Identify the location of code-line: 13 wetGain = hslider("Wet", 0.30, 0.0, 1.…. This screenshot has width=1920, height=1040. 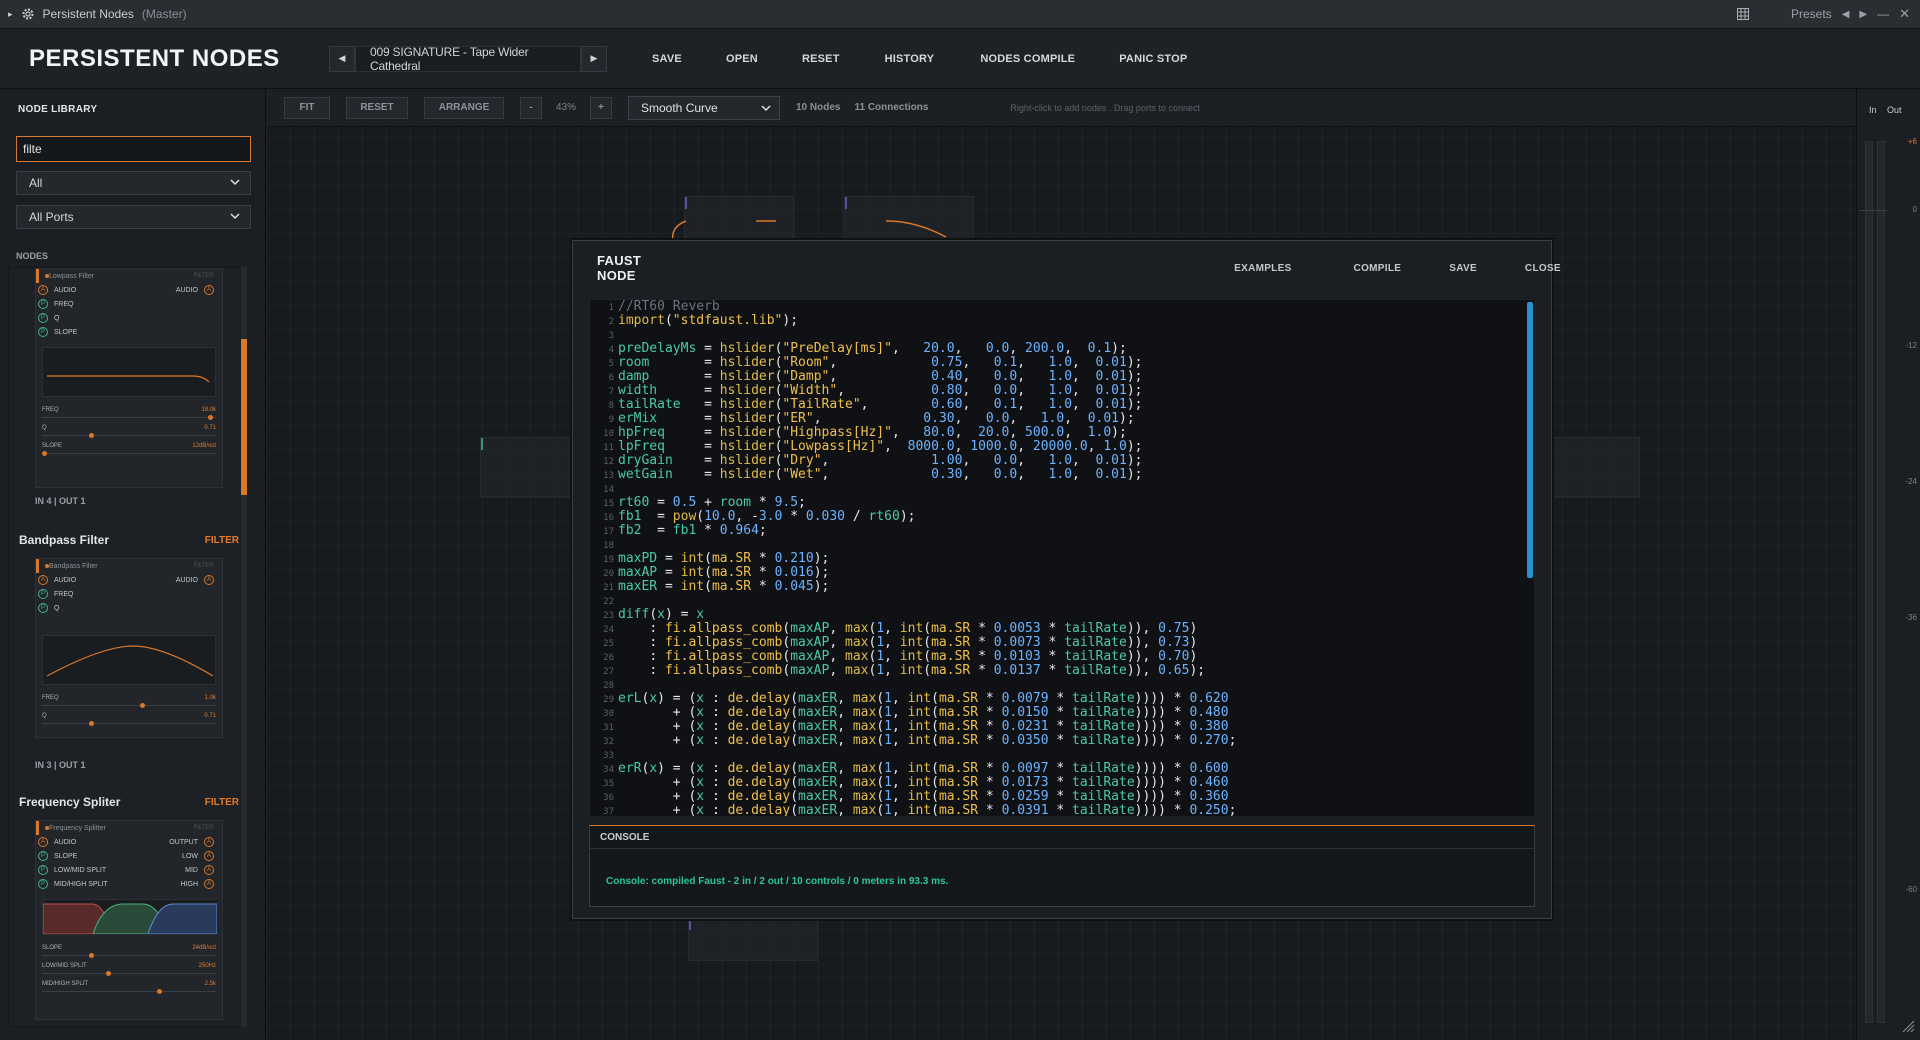
(915, 475).